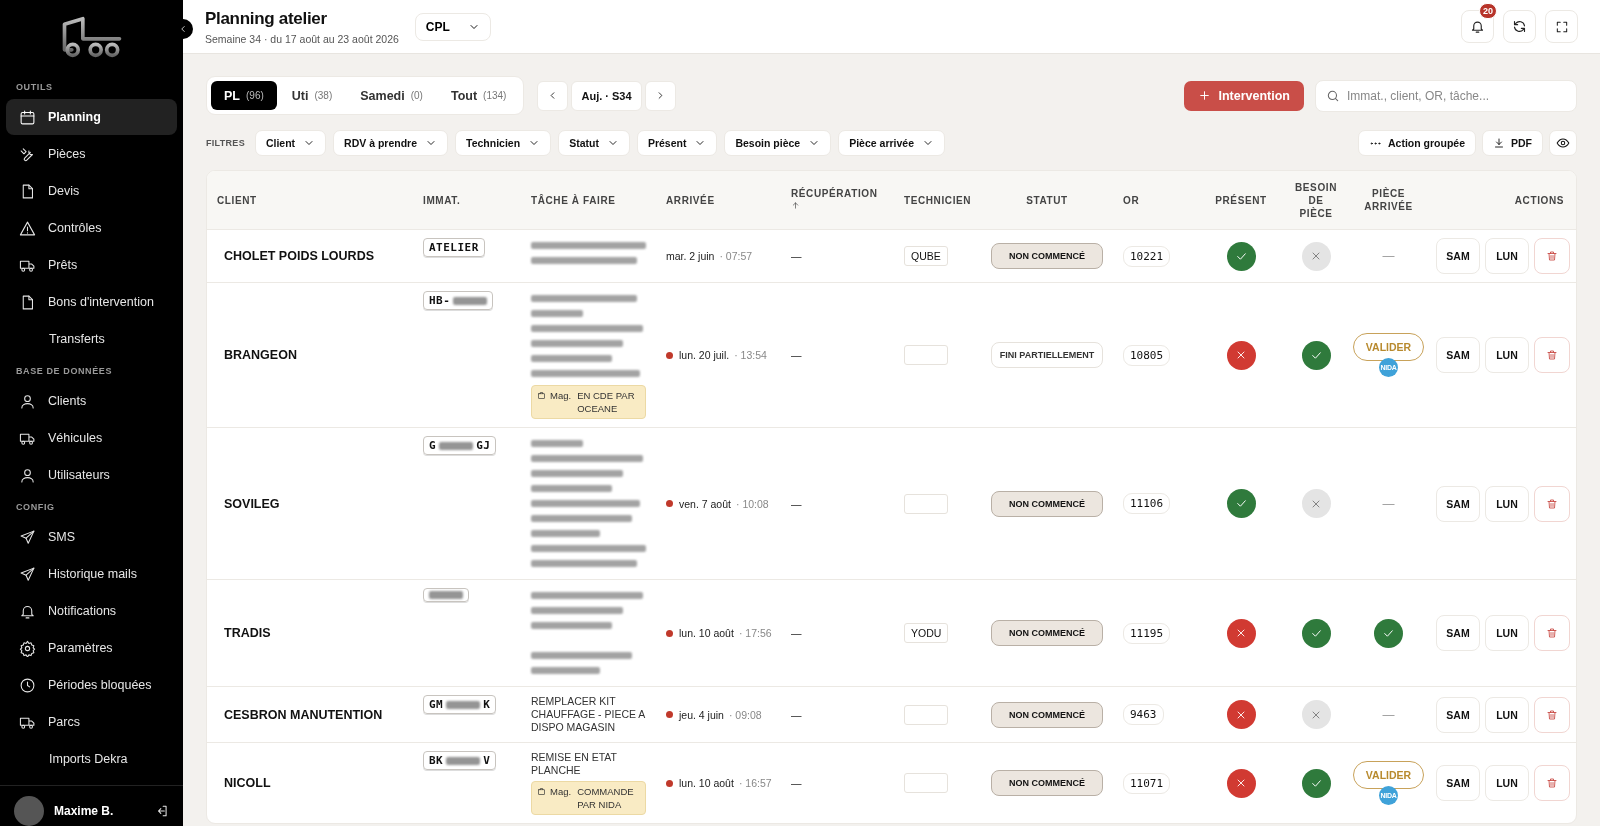  Describe the element at coordinates (553, 95) in the screenshot. I see `previous-week-button` at that location.